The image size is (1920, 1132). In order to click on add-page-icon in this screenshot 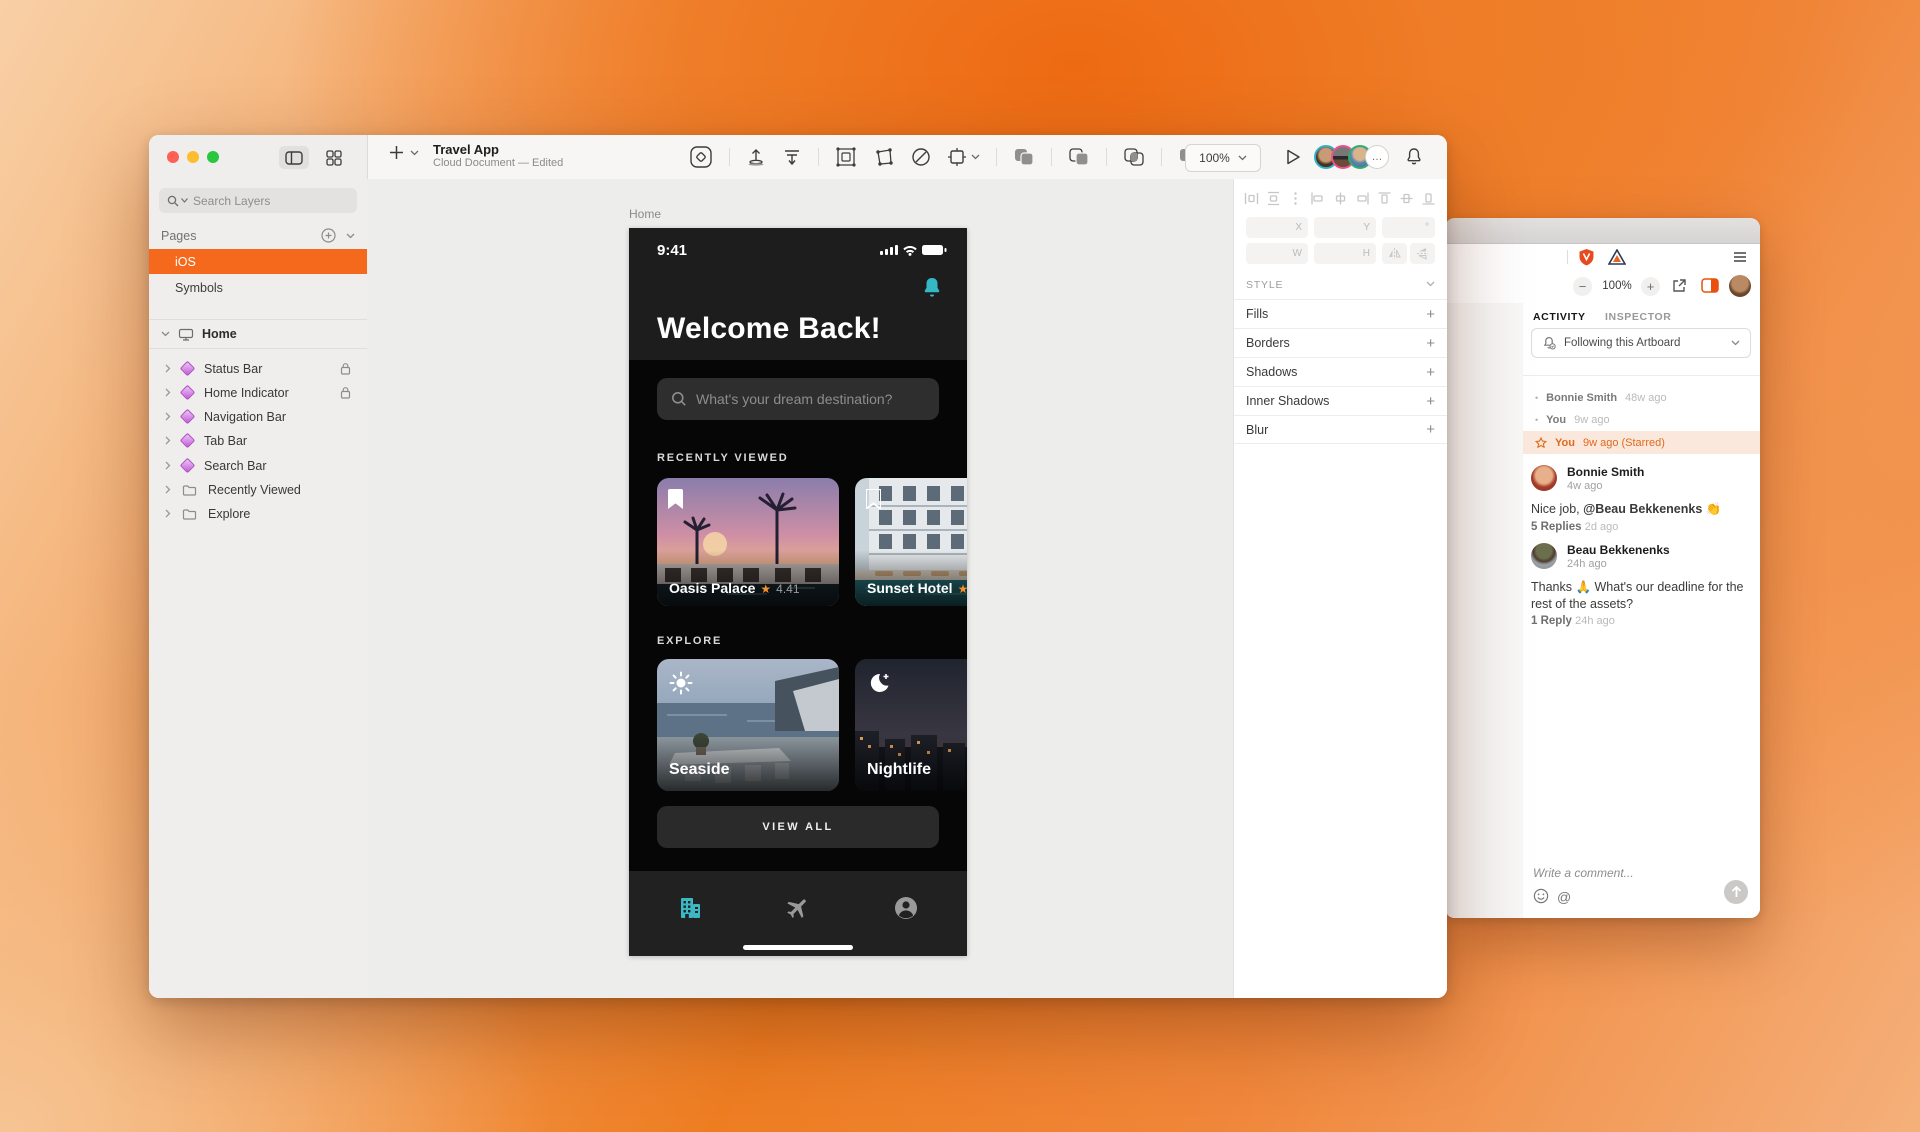, I will do `click(328, 235)`.